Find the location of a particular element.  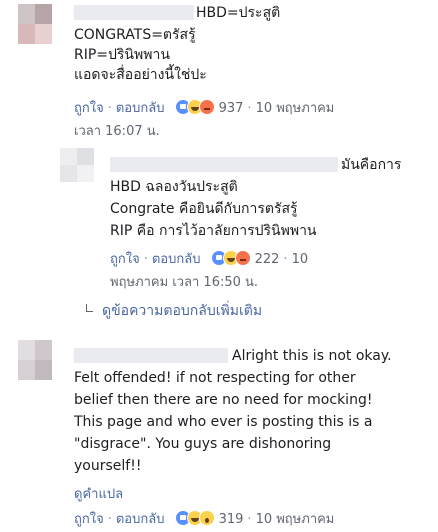

comment-text-line: HBD ฉลองวันประสูติ is located at coordinates (174, 187).